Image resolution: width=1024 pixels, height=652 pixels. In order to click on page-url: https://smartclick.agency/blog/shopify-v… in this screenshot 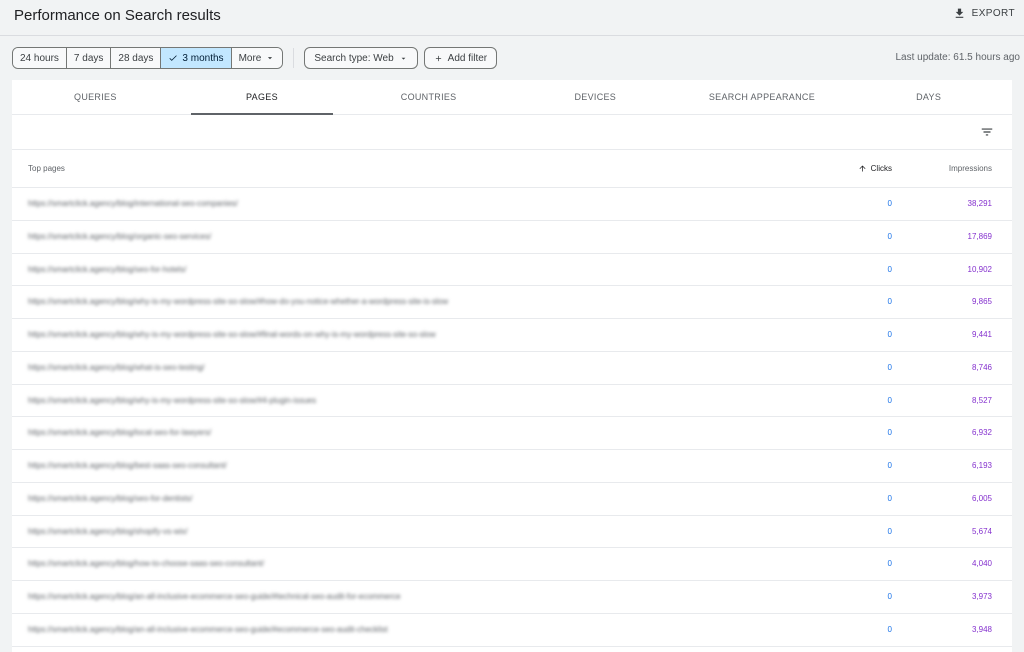, I will do `click(108, 531)`.